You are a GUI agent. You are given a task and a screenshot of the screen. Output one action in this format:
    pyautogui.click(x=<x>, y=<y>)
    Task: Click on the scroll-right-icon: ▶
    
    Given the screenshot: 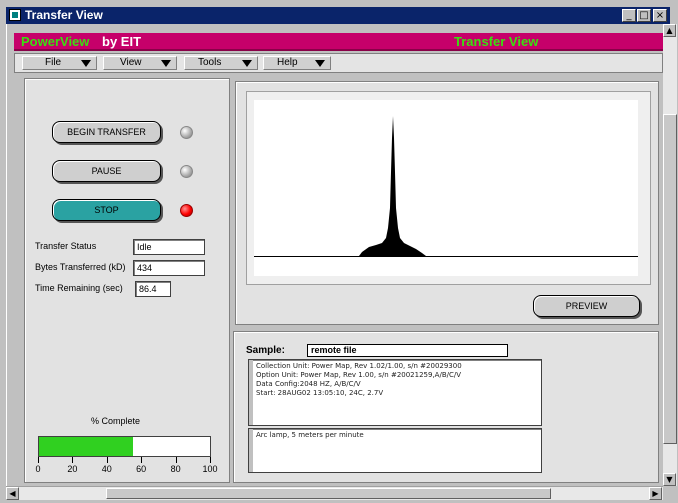 What is the action you would take?
    pyautogui.click(x=655, y=493)
    